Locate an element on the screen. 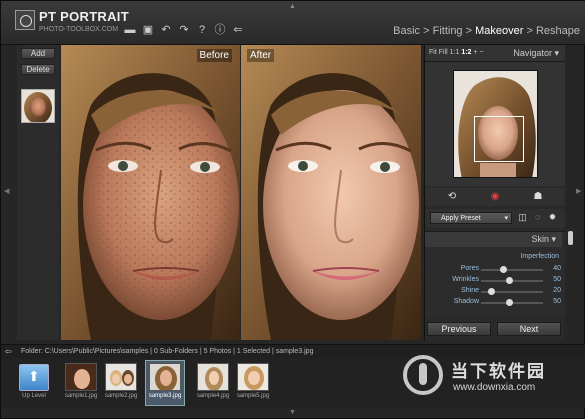 This screenshot has width=585, height=419. navigator-header: Fit Fill 1:1 1:2 + − Navigator ▾ is located at coordinates (495, 53).